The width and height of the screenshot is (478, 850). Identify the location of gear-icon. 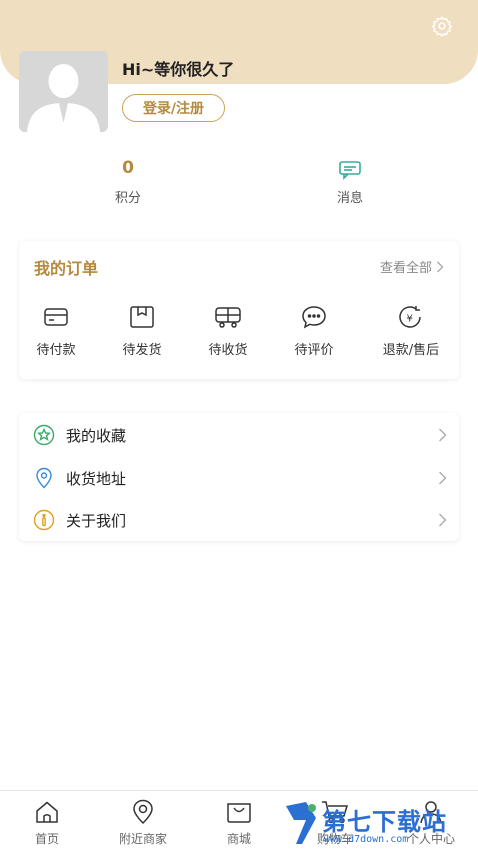
(442, 26).